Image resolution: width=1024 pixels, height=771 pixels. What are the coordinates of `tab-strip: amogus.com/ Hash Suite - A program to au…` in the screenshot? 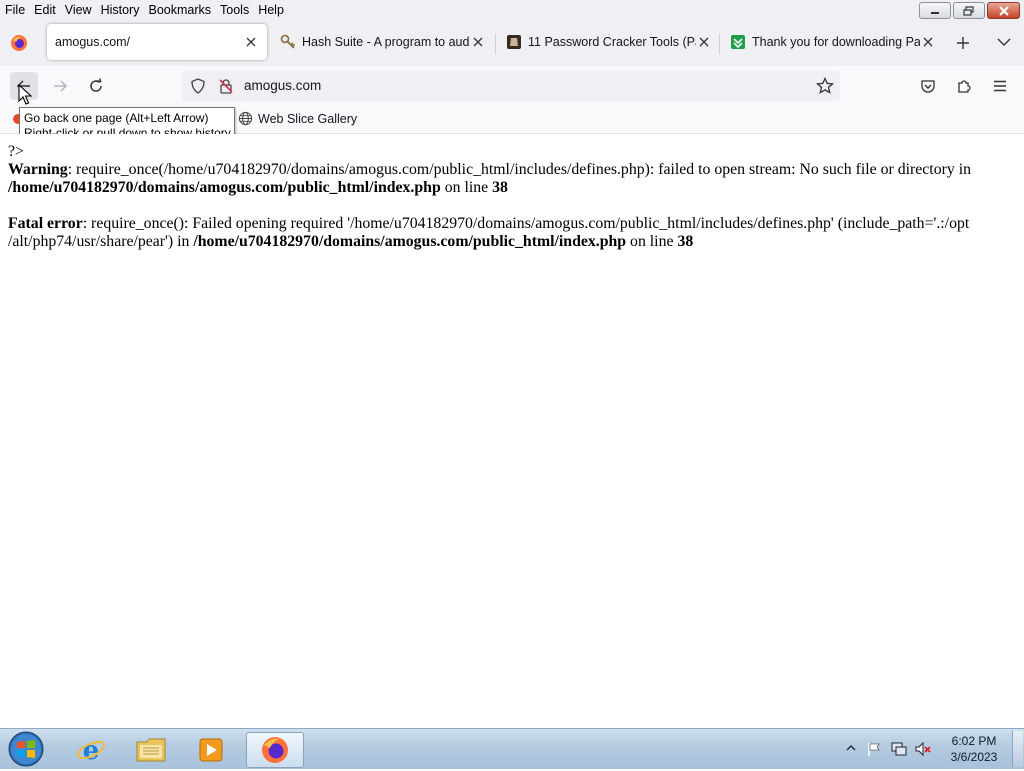 It's located at (512, 43).